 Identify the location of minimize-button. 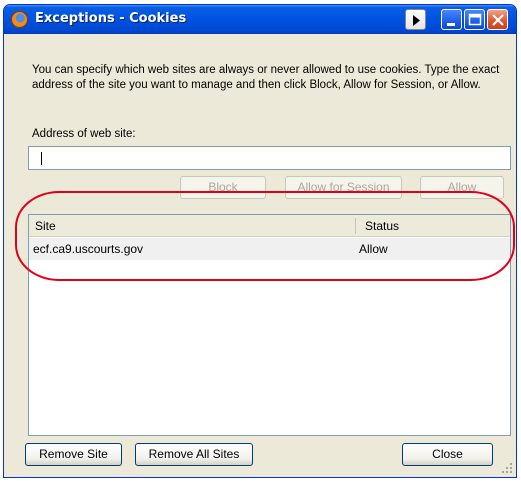
(451, 19).